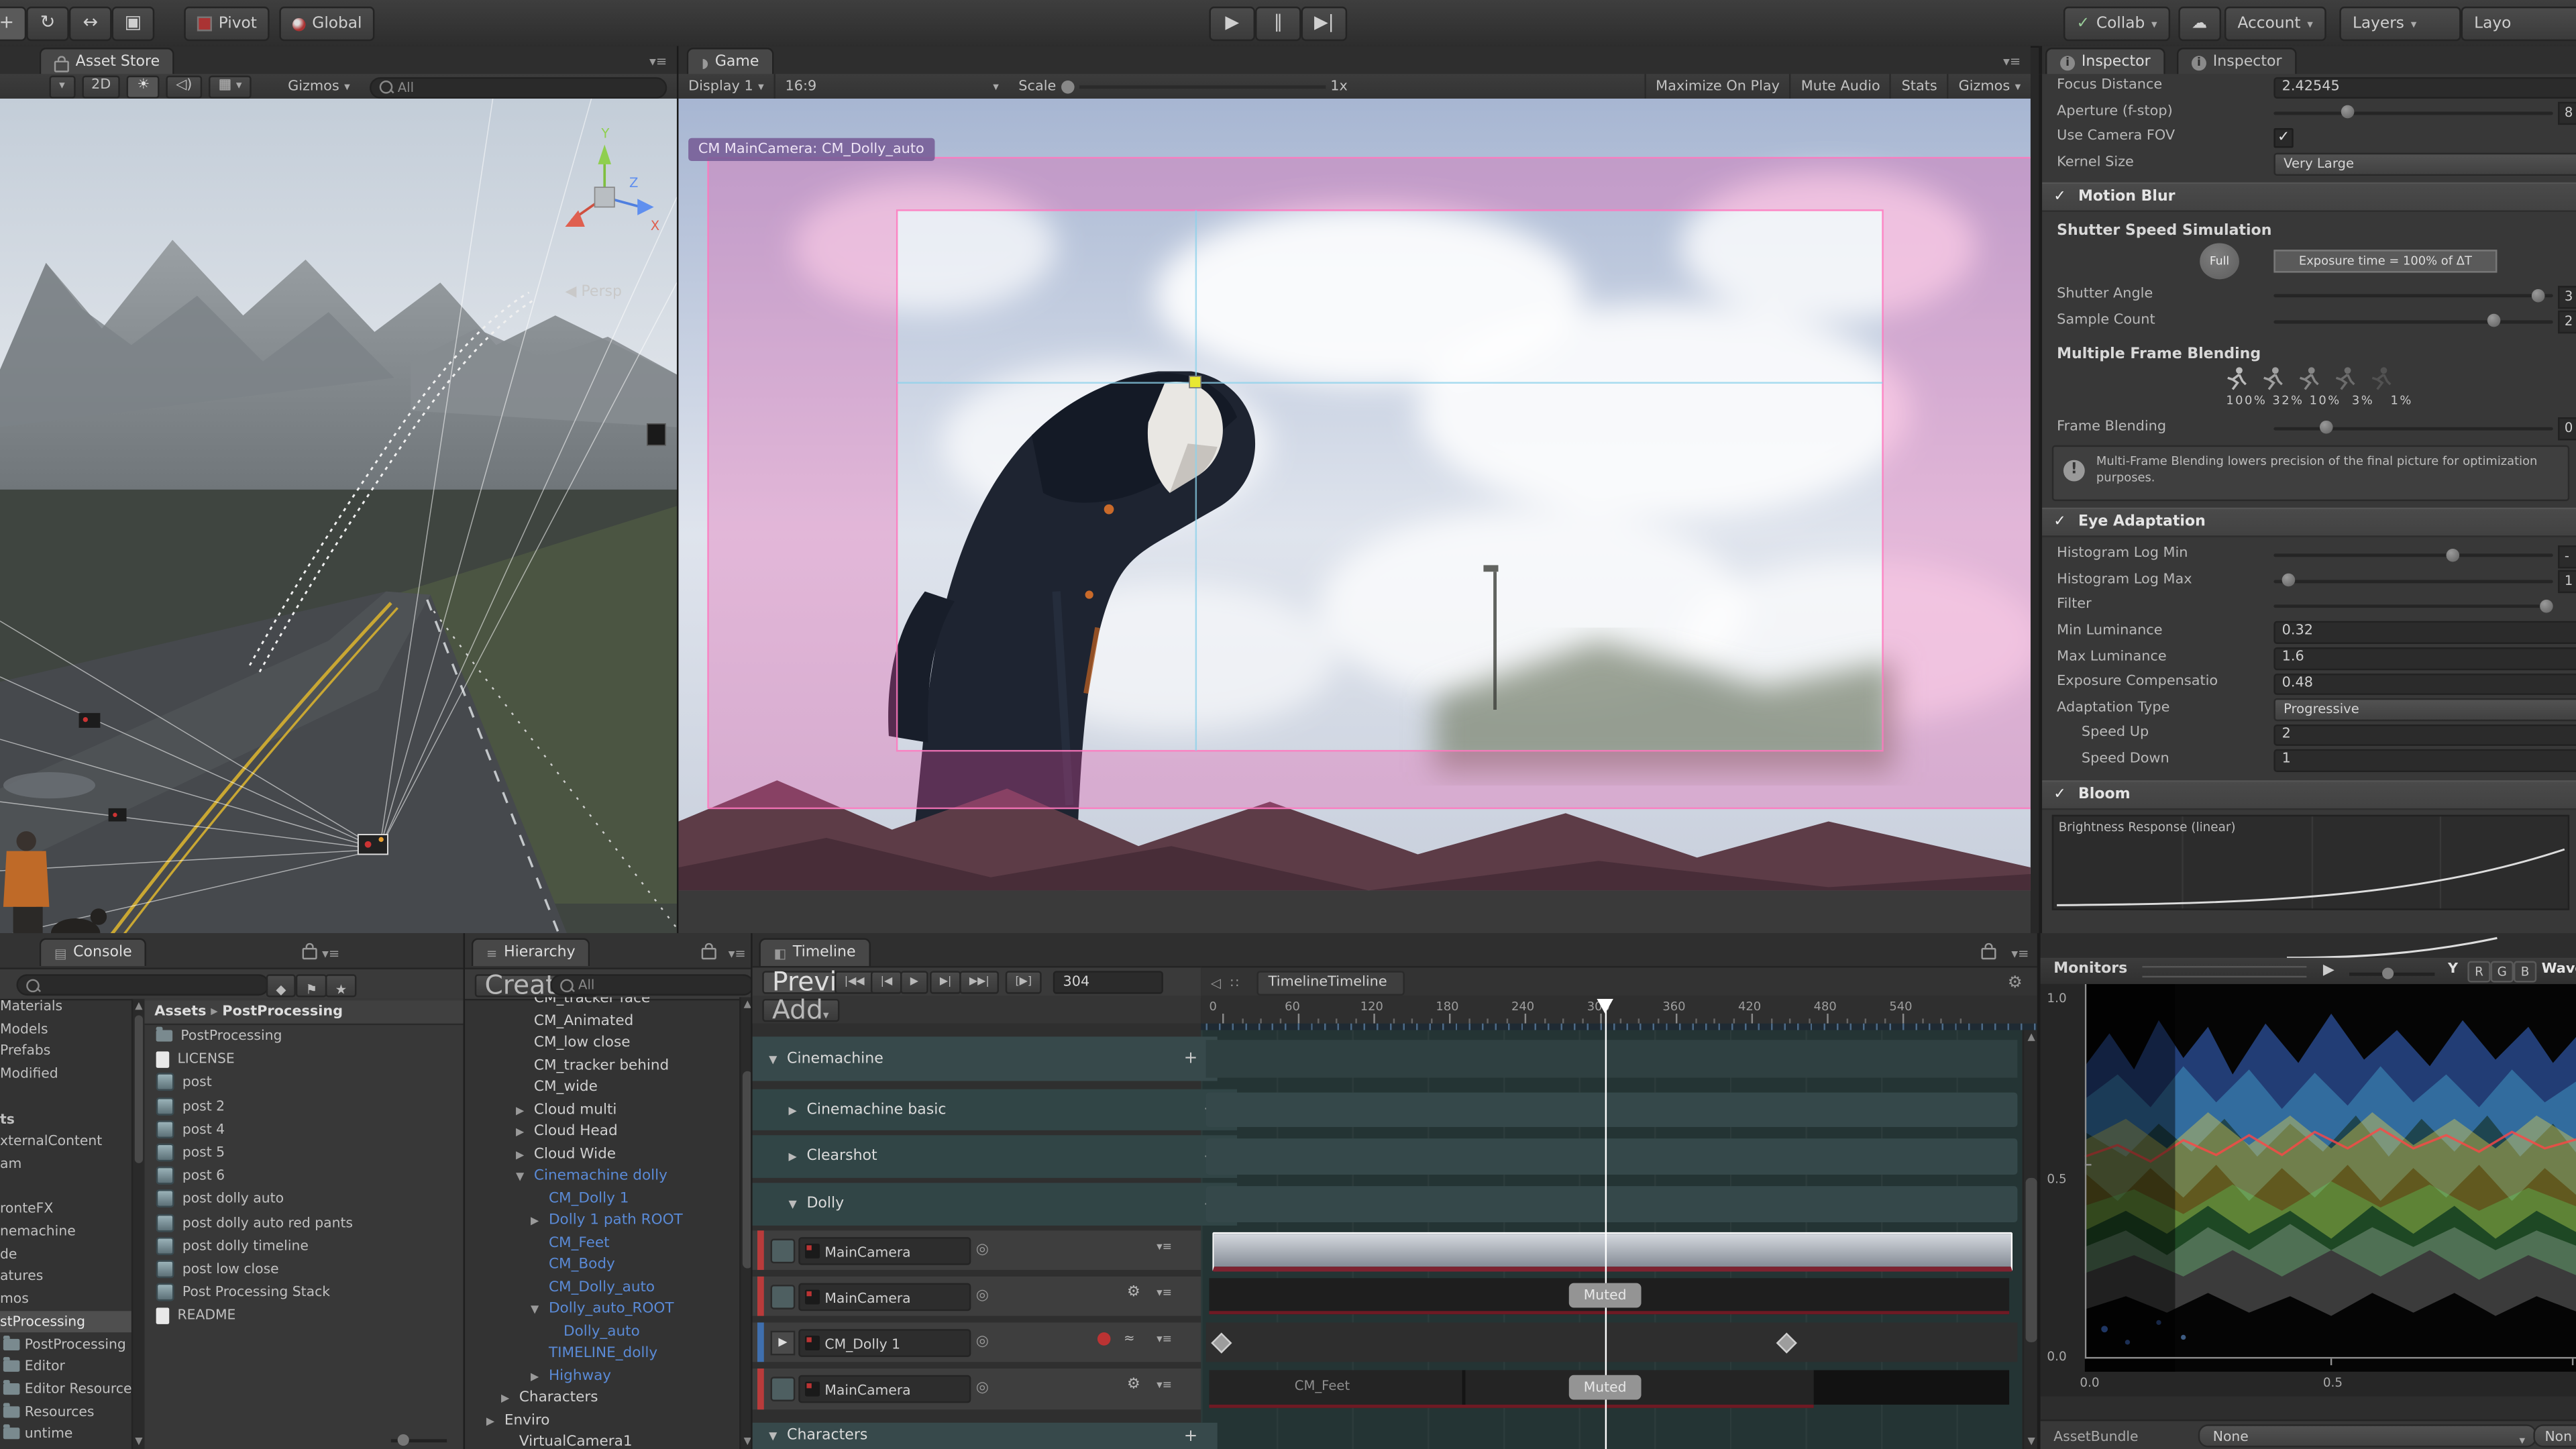 The width and height of the screenshot is (2576, 1449). I want to click on project-file-item: post 6, so click(304, 1176).